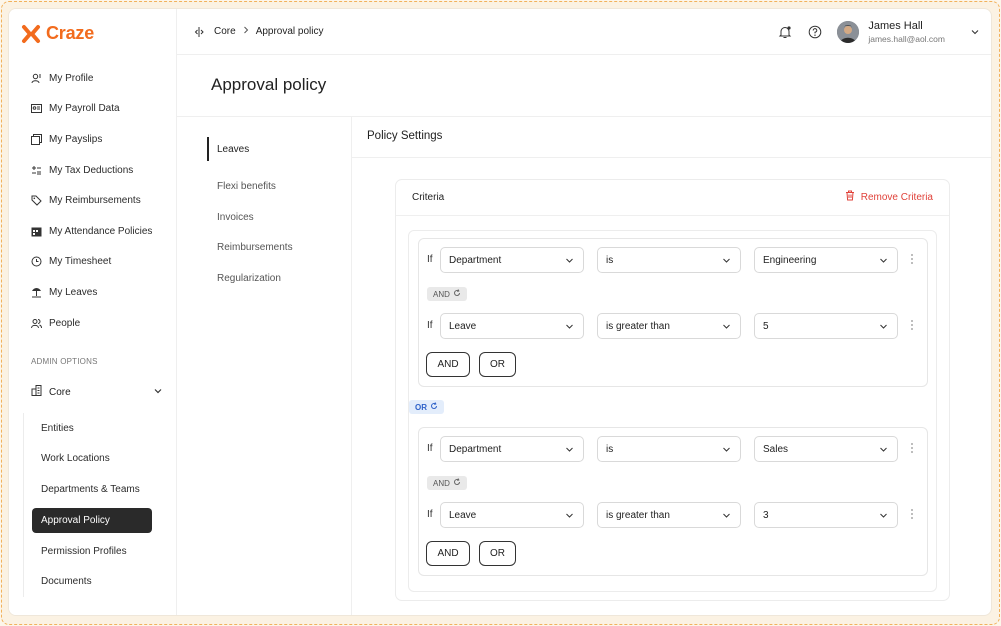  What do you see at coordinates (255, 247) in the screenshot?
I see `policy-nav-reimbursements: Reimbursements` at bounding box center [255, 247].